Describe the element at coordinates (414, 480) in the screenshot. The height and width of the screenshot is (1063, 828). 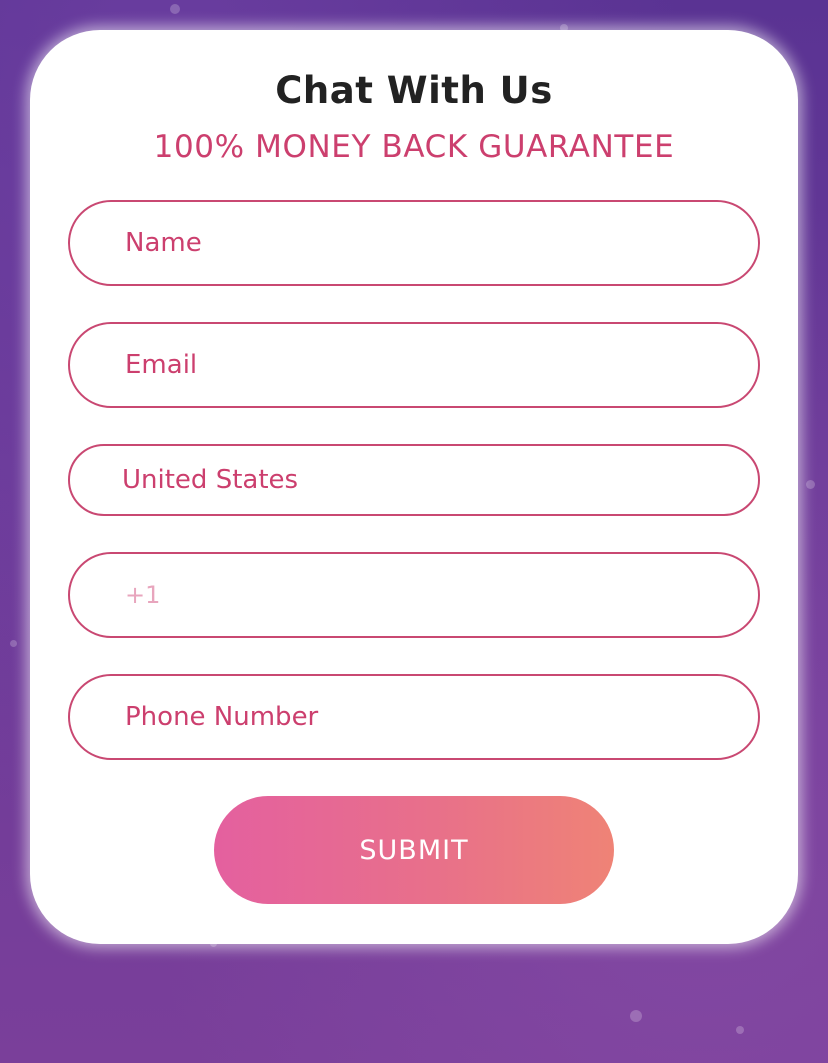
I see `country-select: United States` at that location.